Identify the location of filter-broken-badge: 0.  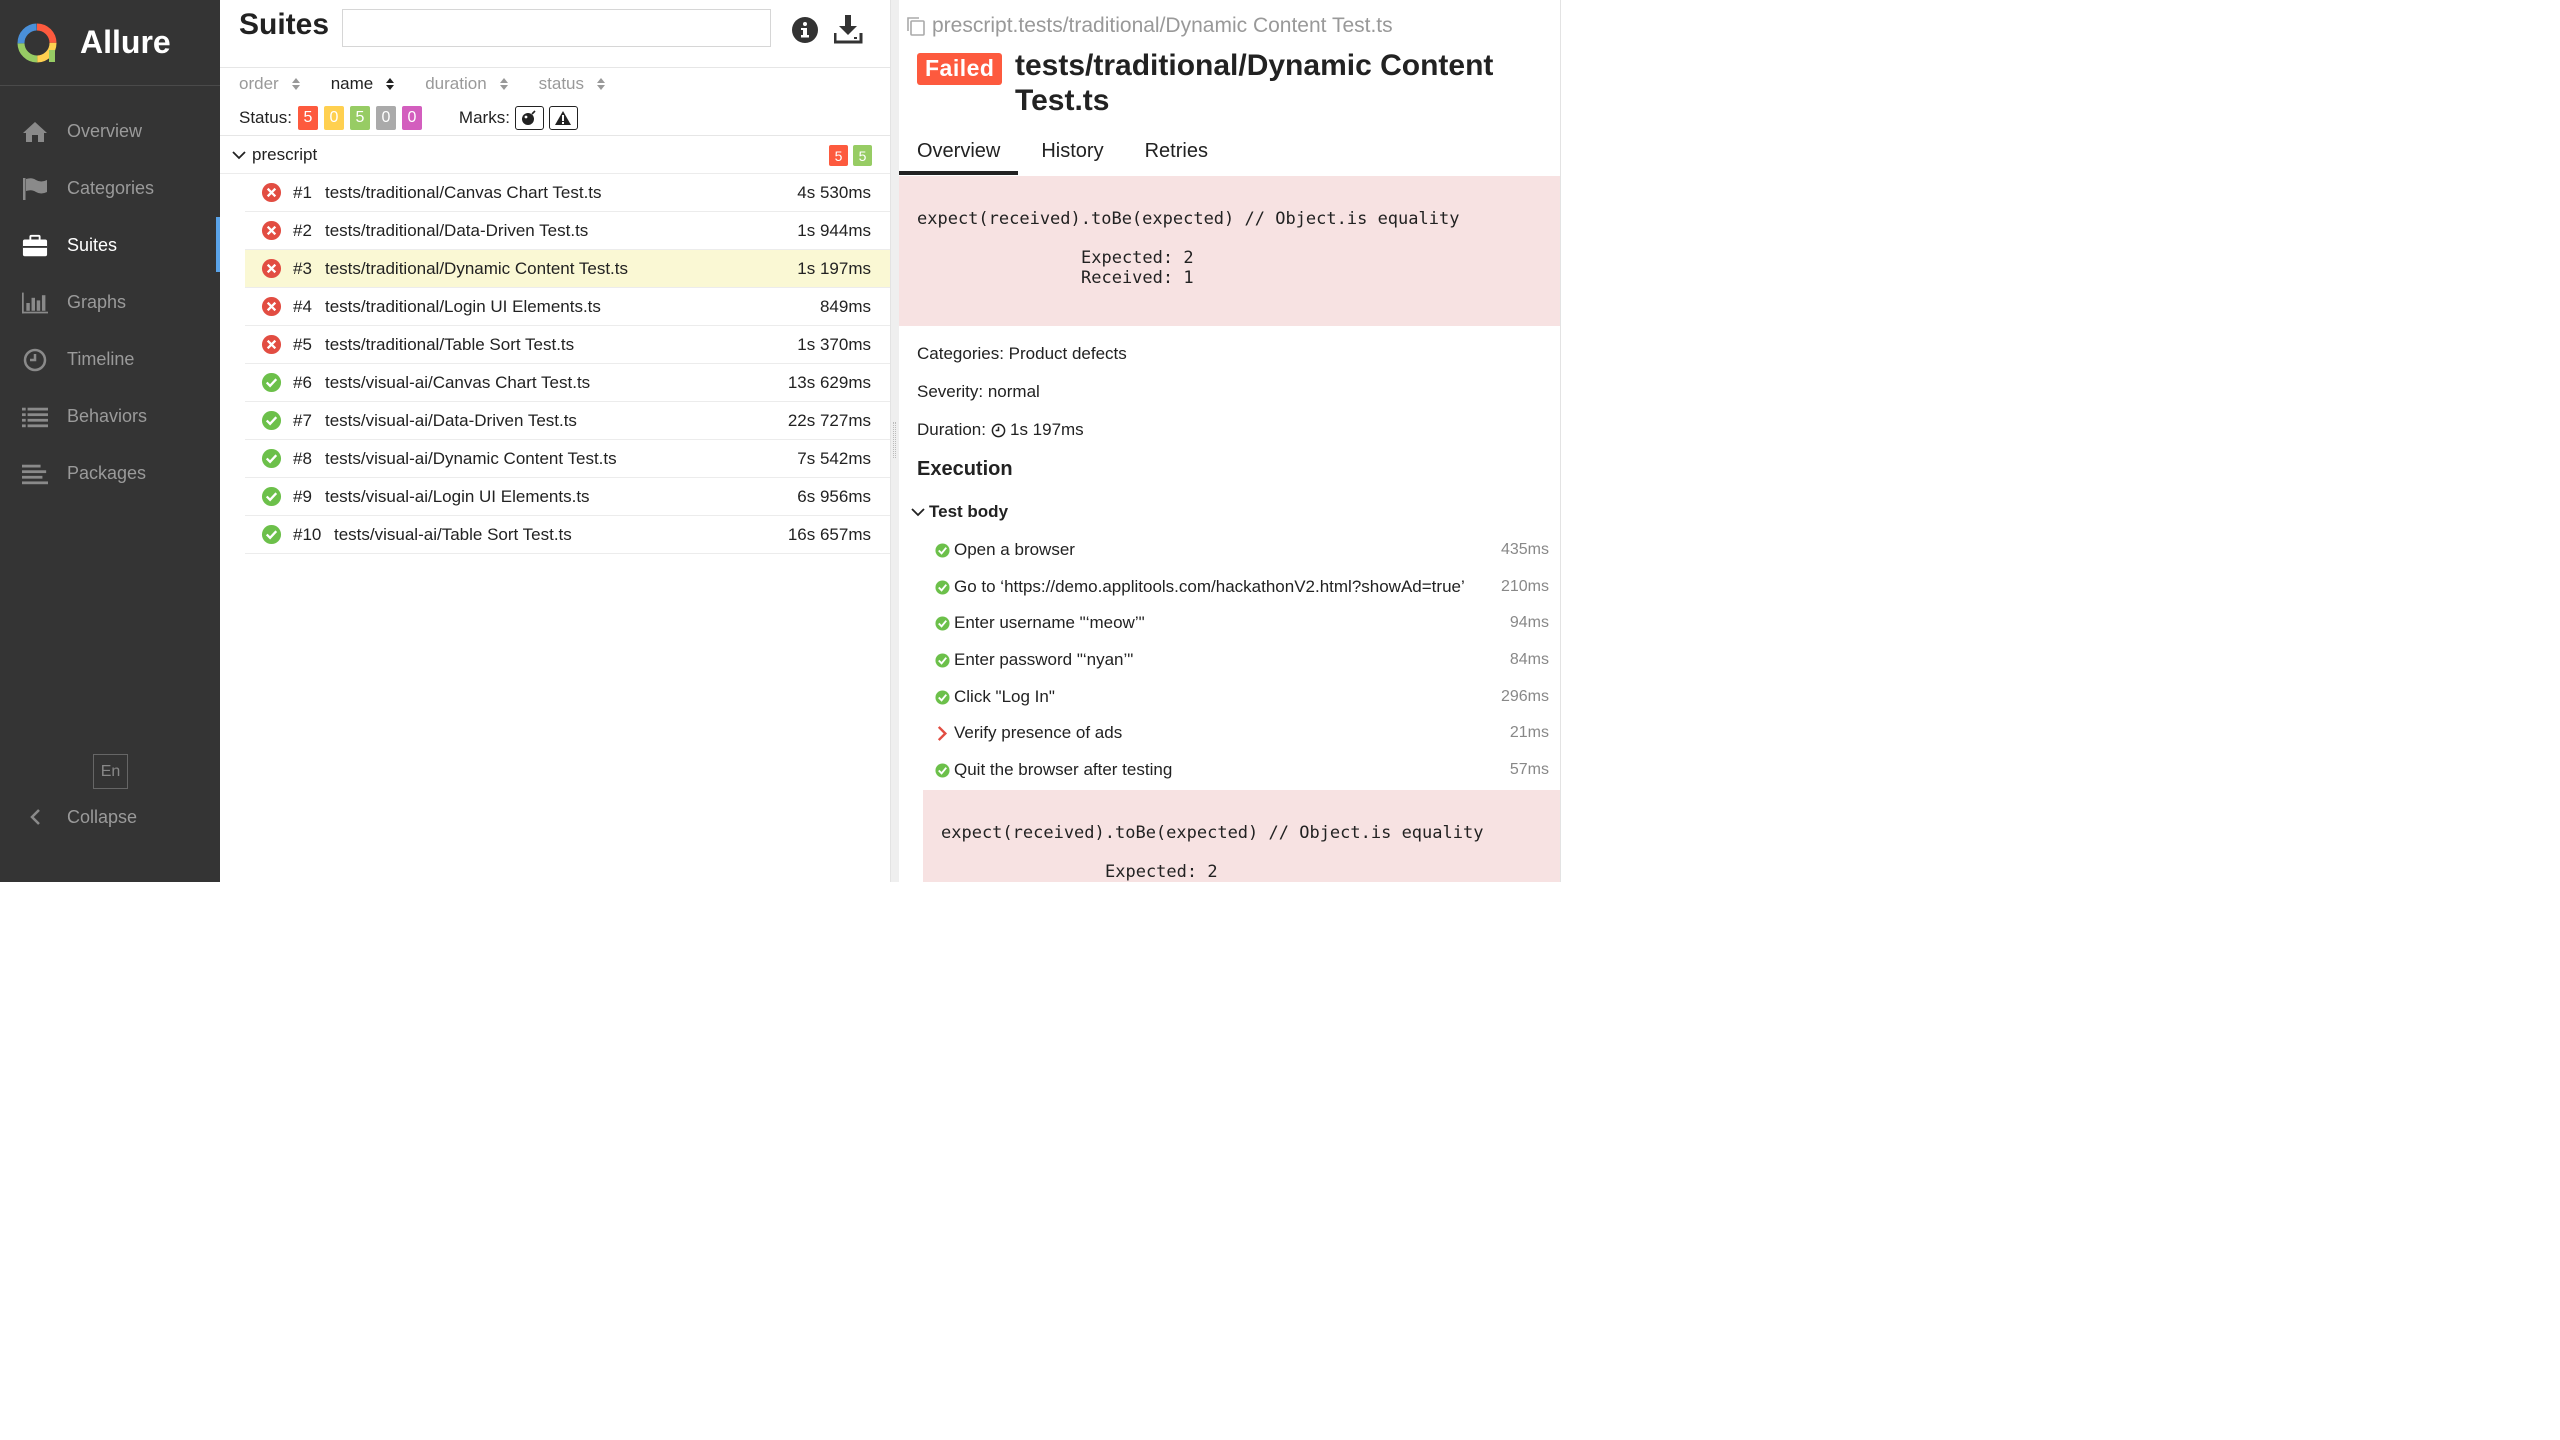
(333, 117).